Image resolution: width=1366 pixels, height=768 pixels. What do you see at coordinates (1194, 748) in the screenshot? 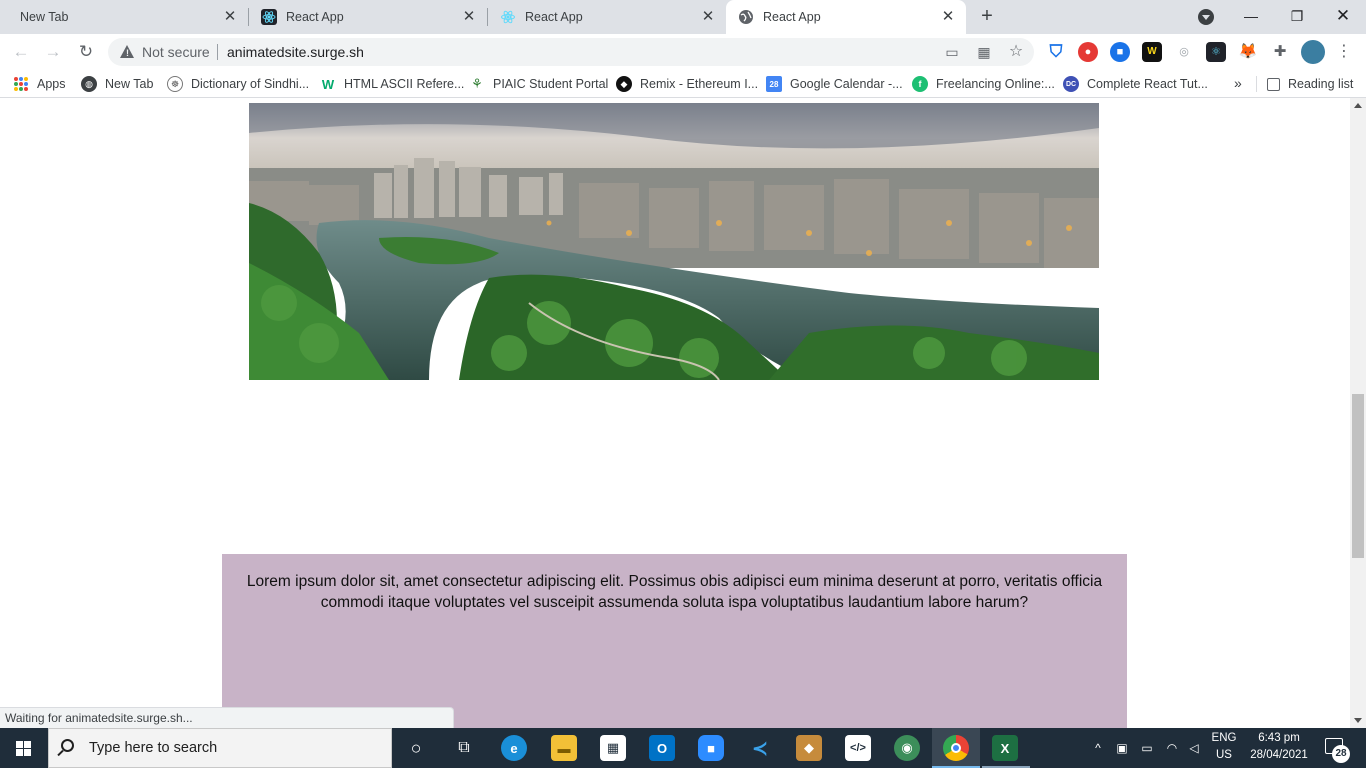
I see `volume-icon: ◁` at bounding box center [1194, 748].